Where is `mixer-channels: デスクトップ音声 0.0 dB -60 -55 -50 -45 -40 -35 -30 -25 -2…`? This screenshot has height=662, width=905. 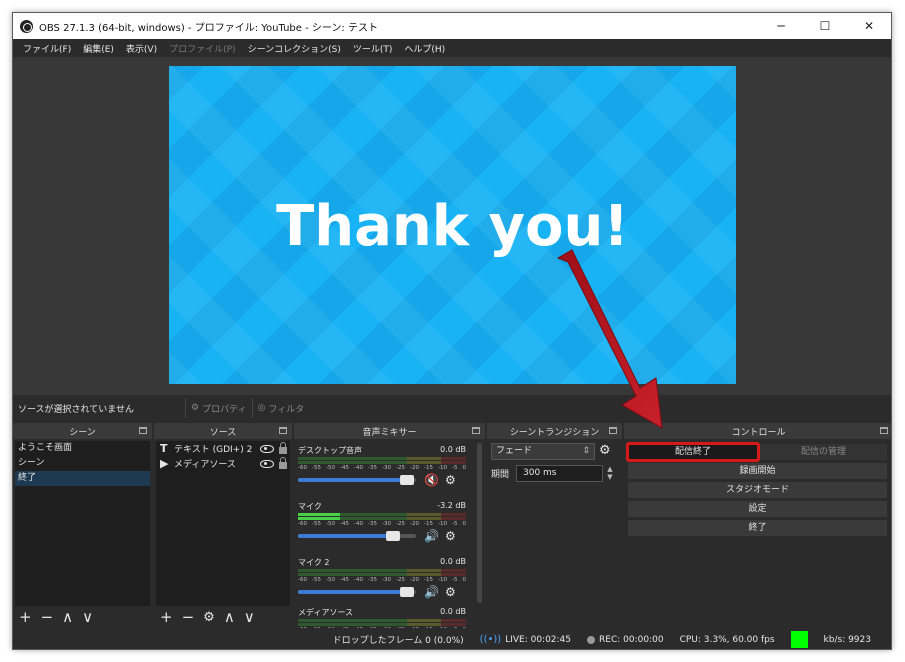 mixer-channels: デスクトップ音声 0.0 dB -60 -55 -50 -45 -40 -35 -30 -25 -2… is located at coordinates (389, 534).